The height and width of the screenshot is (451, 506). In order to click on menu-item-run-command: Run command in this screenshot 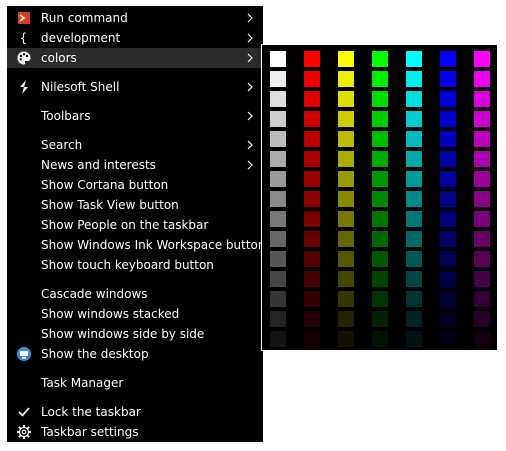, I will do `click(135, 18)`.